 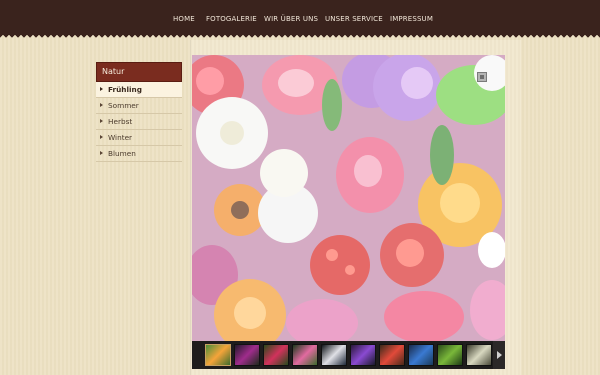 What do you see at coordinates (348, 355) in the screenshot?
I see `thumbnail-strip` at bounding box center [348, 355].